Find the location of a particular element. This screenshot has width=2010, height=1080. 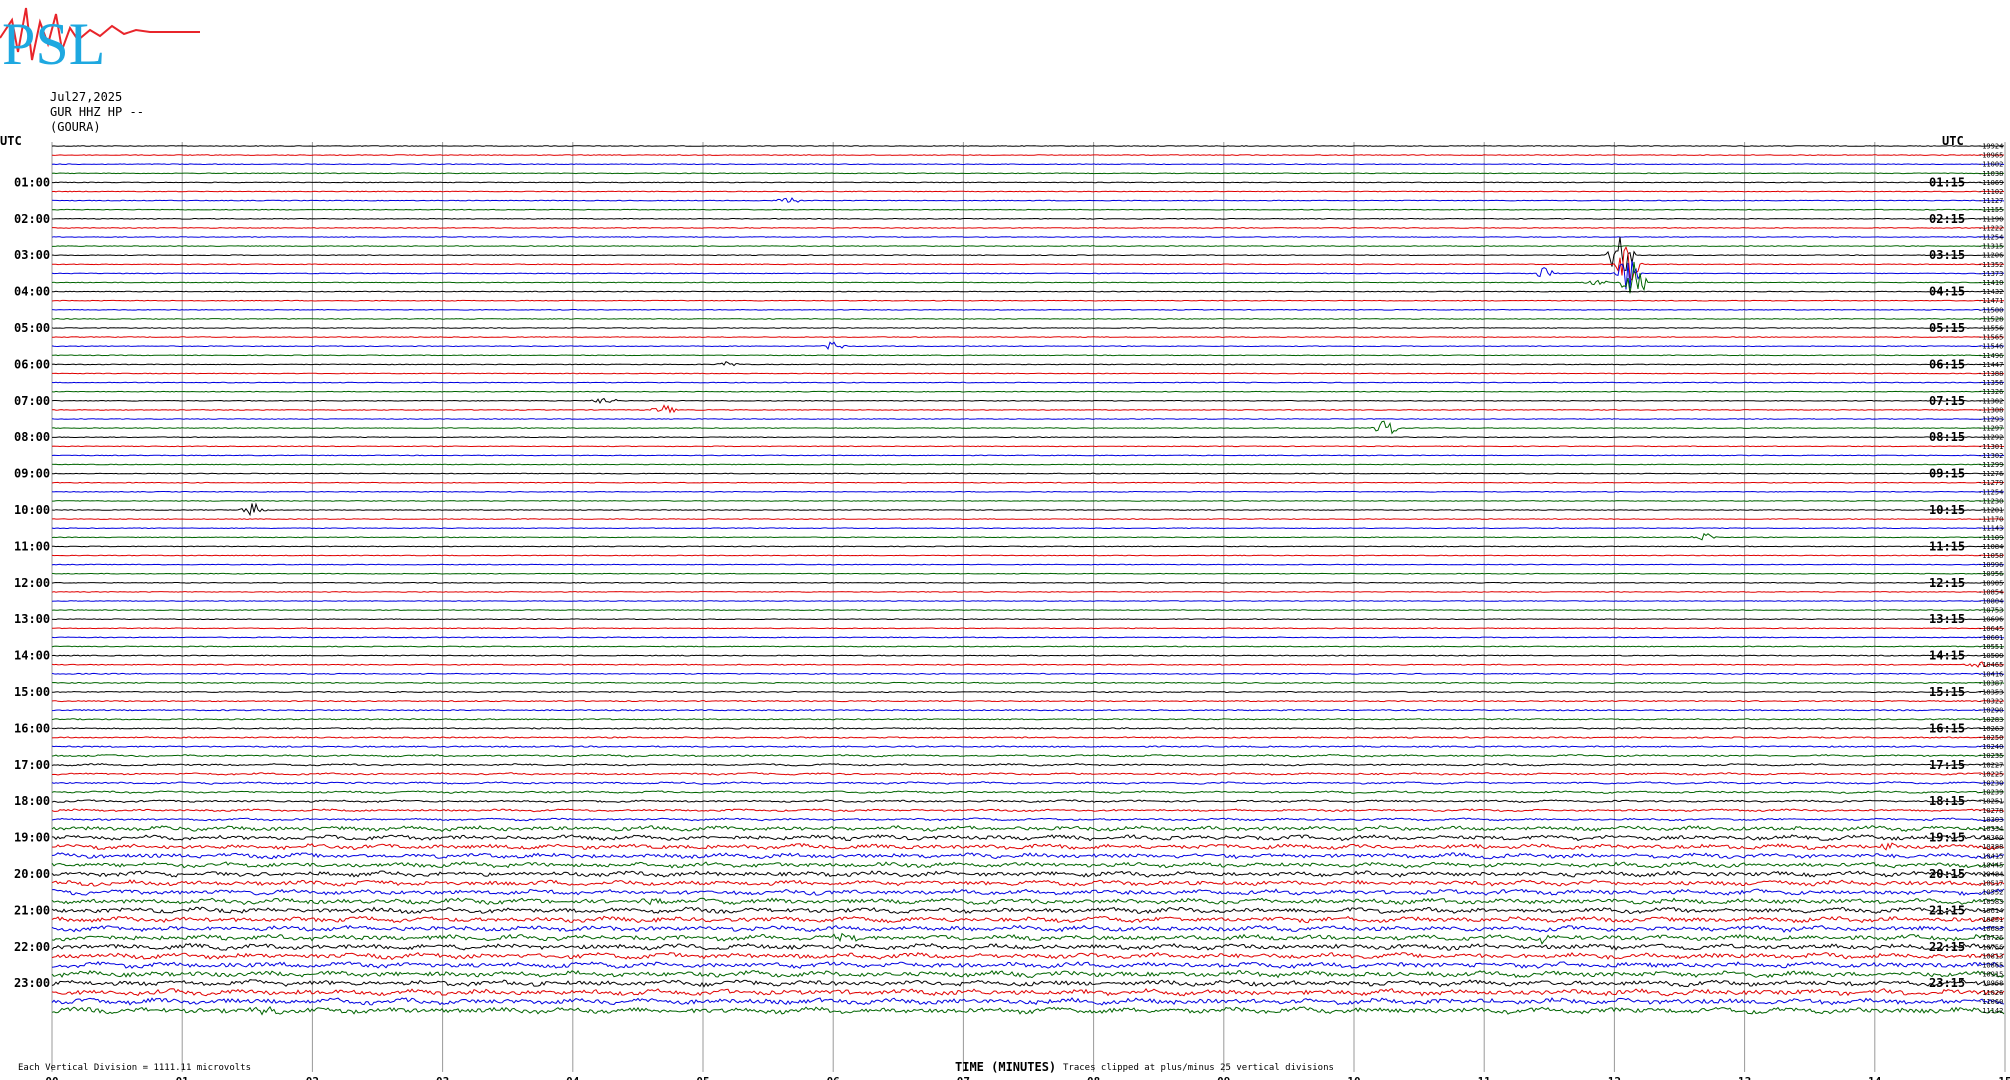

trace-offset-label: -10865 is located at coordinates (1990, 966).